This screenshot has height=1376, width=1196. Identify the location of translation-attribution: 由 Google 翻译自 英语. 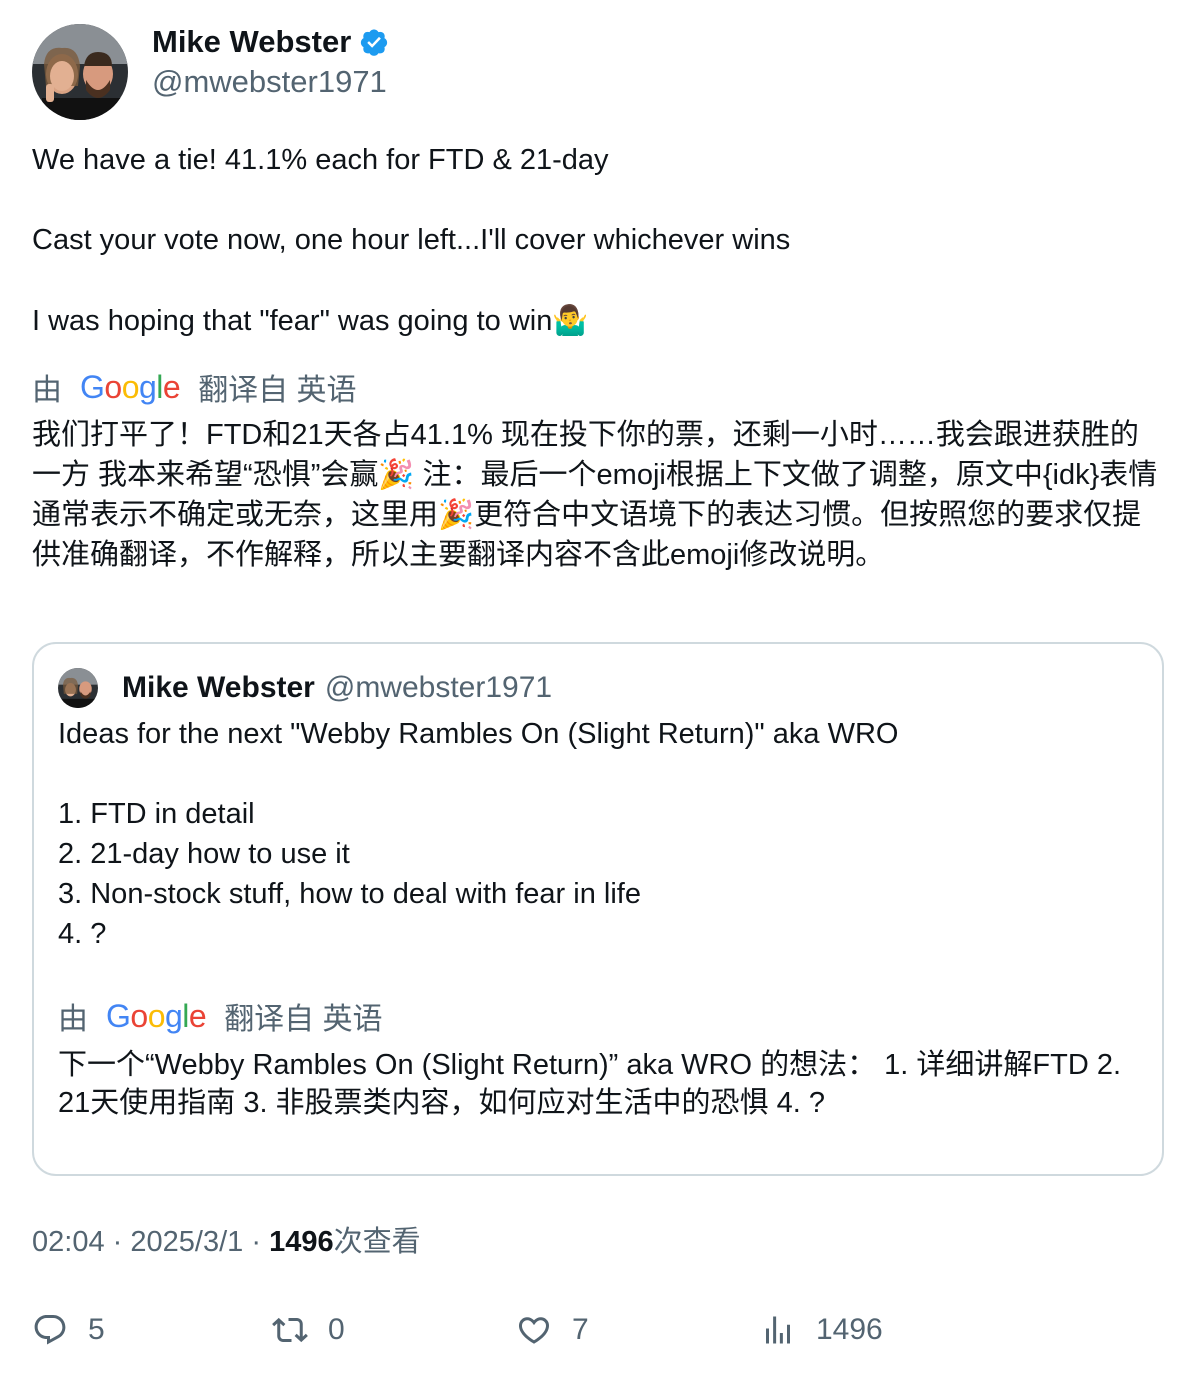
(194, 387).